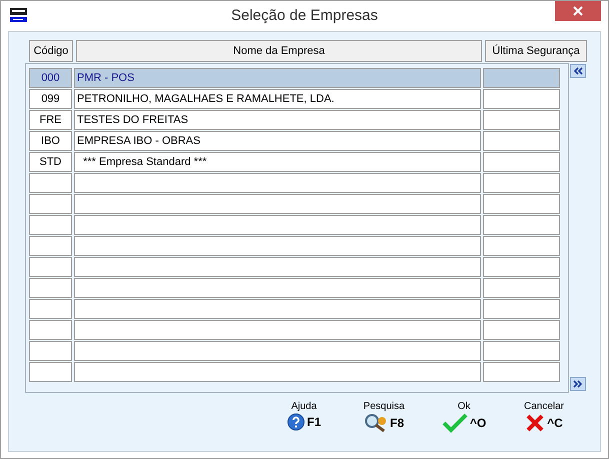  Describe the element at coordinates (376, 423) in the screenshot. I see `magnifier-icon` at that location.